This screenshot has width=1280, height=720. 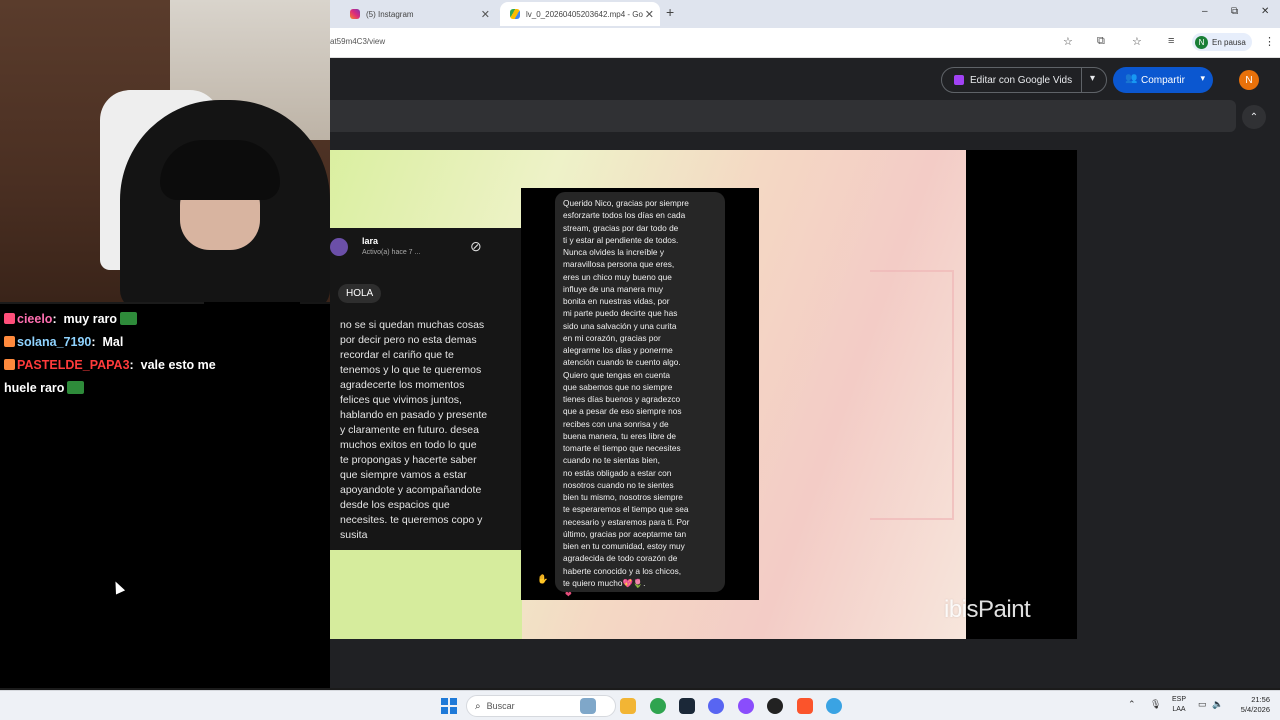 What do you see at coordinates (1202, 704) in the screenshot?
I see `network-icon: ▭` at bounding box center [1202, 704].